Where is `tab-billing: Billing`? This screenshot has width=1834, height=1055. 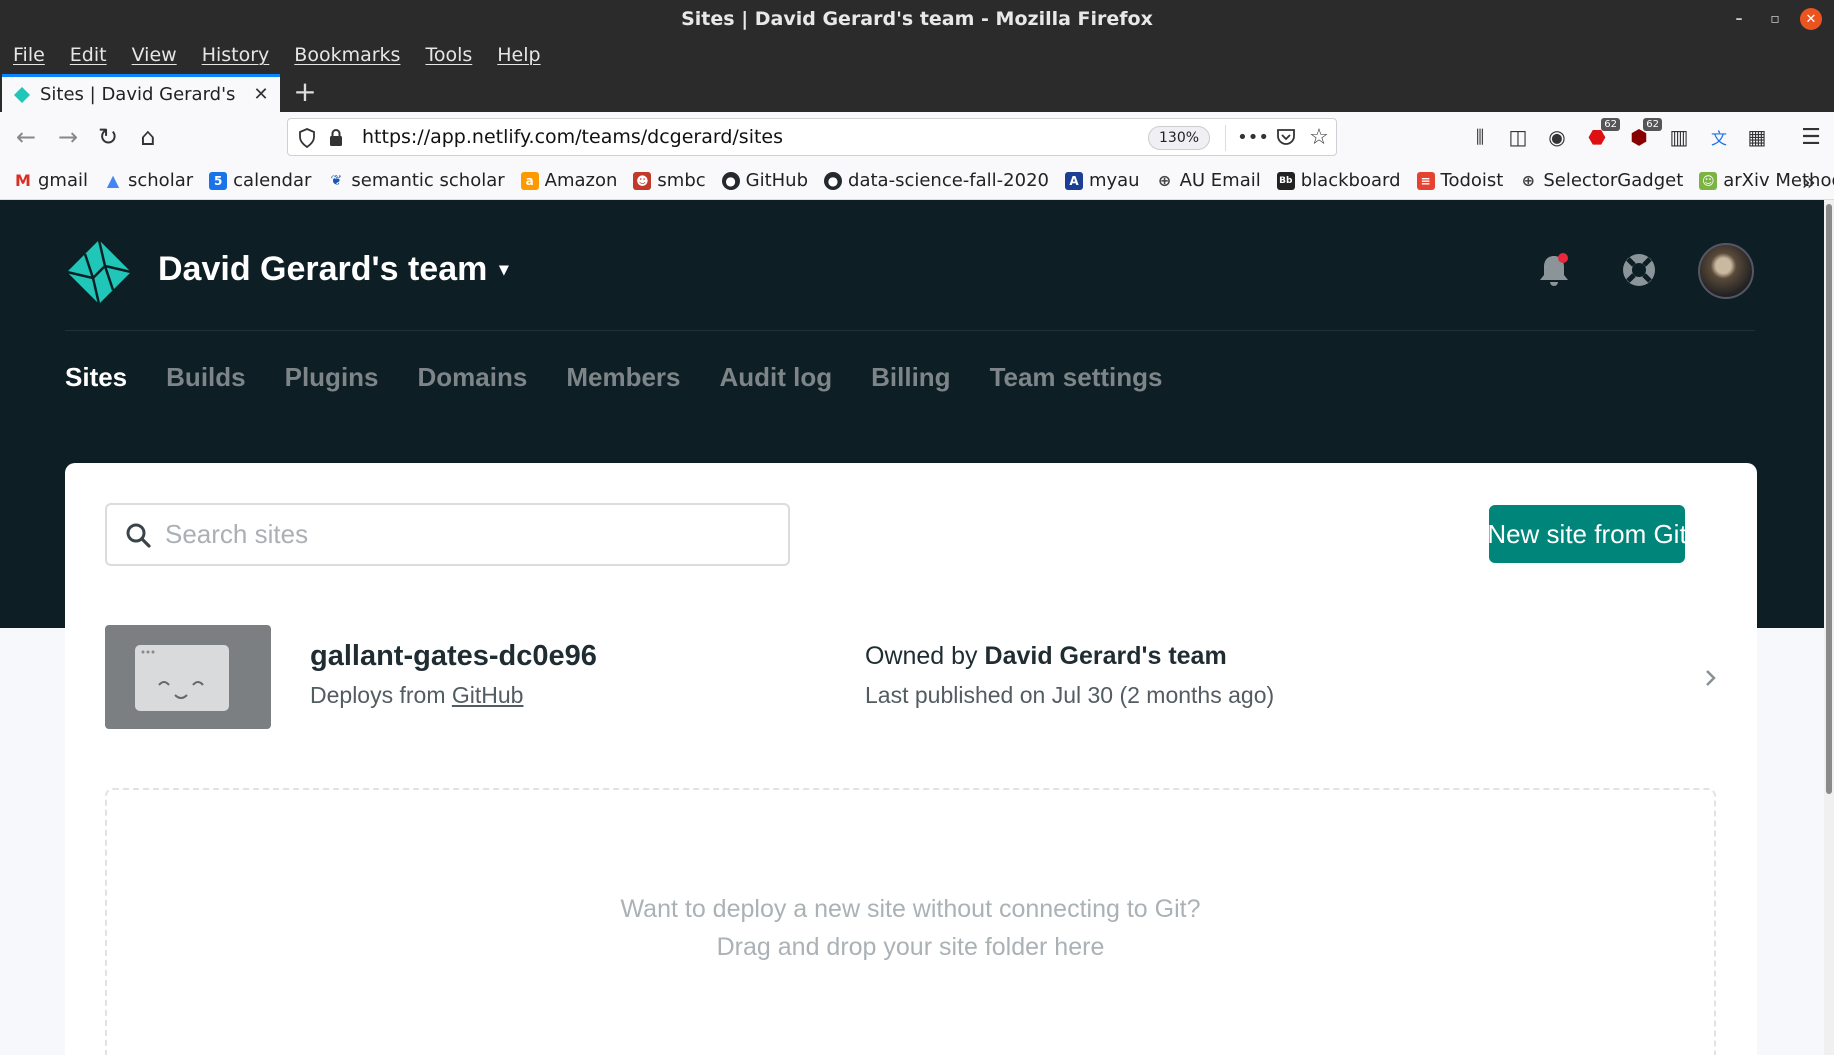
tab-billing: Billing is located at coordinates (910, 377).